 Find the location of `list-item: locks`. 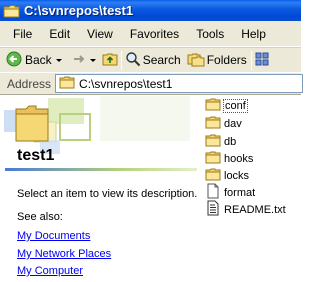

list-item: locks is located at coordinates (227, 175).